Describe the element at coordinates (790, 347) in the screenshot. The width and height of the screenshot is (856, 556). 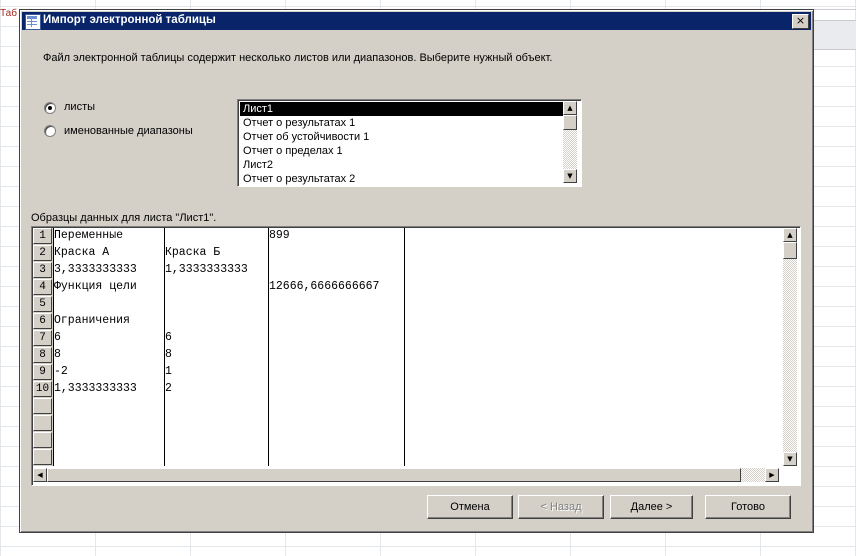
I see `preview-vertical-scrollbar: ▲ ▼` at that location.